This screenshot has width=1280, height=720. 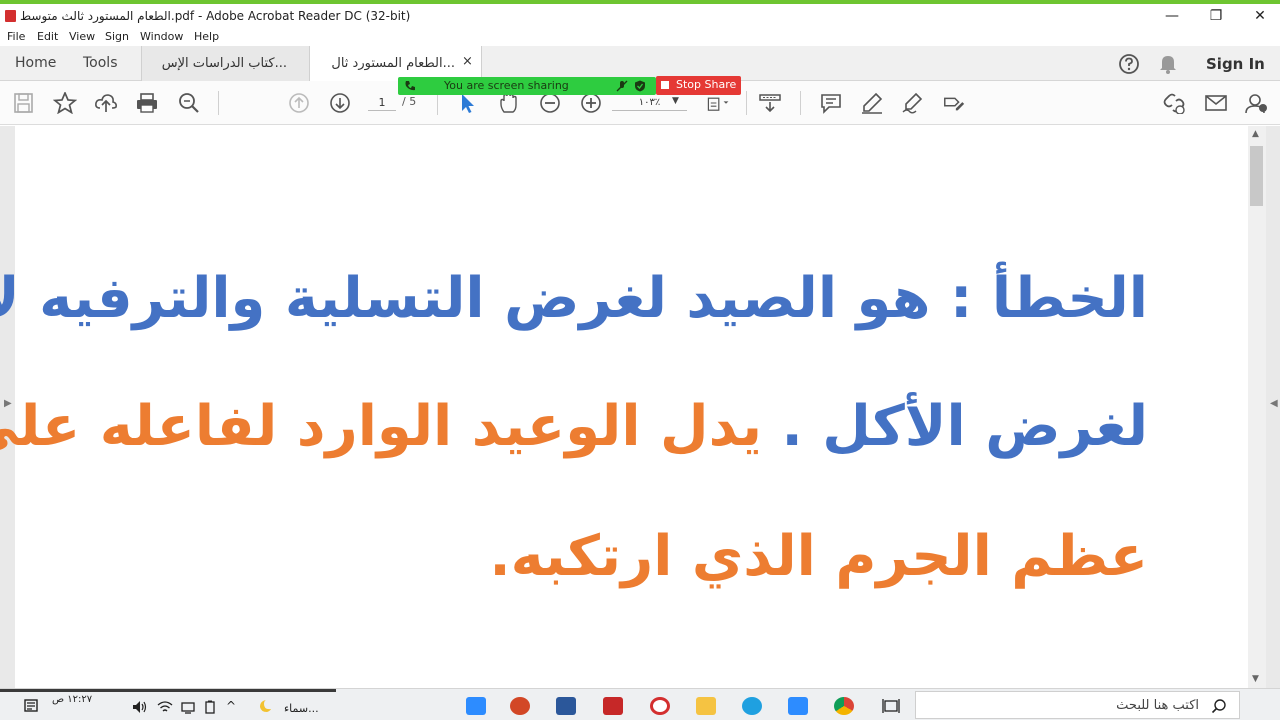 What do you see at coordinates (954, 103) in the screenshot?
I see `edit-icon` at bounding box center [954, 103].